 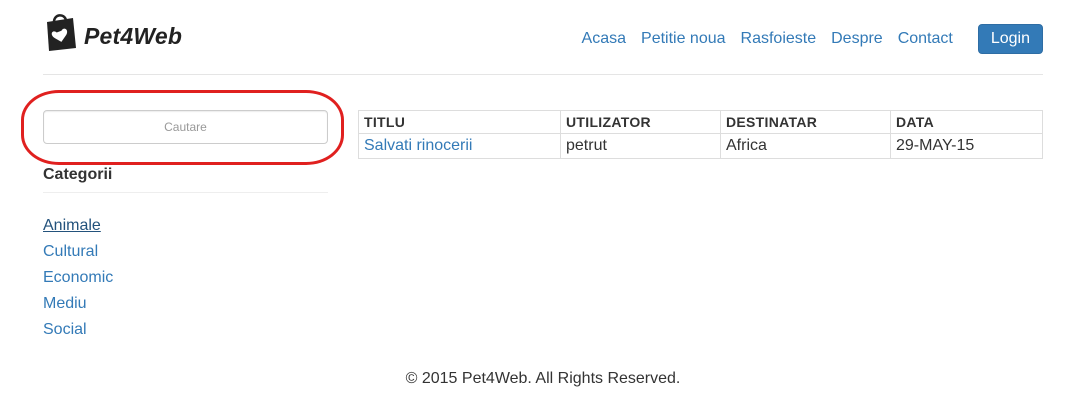 I want to click on list-item: Mediu, so click(x=78, y=304).